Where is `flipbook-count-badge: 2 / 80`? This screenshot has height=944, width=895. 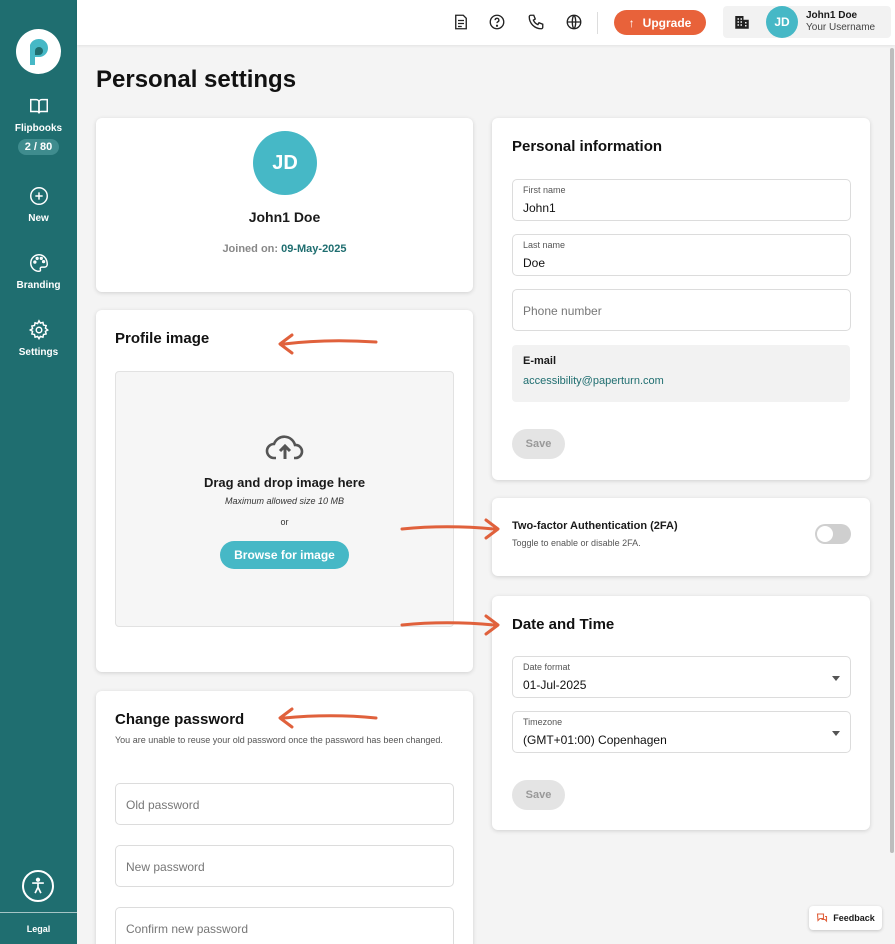
flipbook-count-badge: 2 / 80 is located at coordinates (38, 147).